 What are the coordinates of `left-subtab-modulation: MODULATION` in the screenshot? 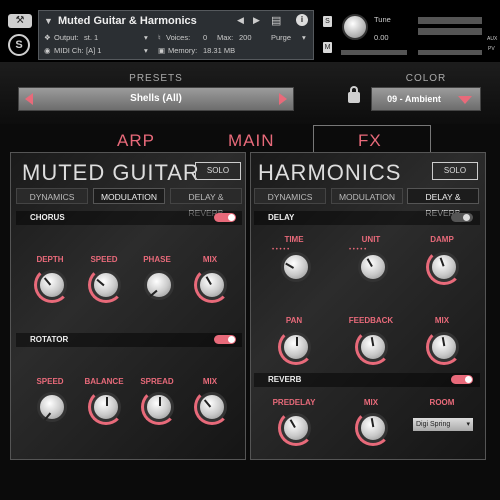 It's located at (129, 196).